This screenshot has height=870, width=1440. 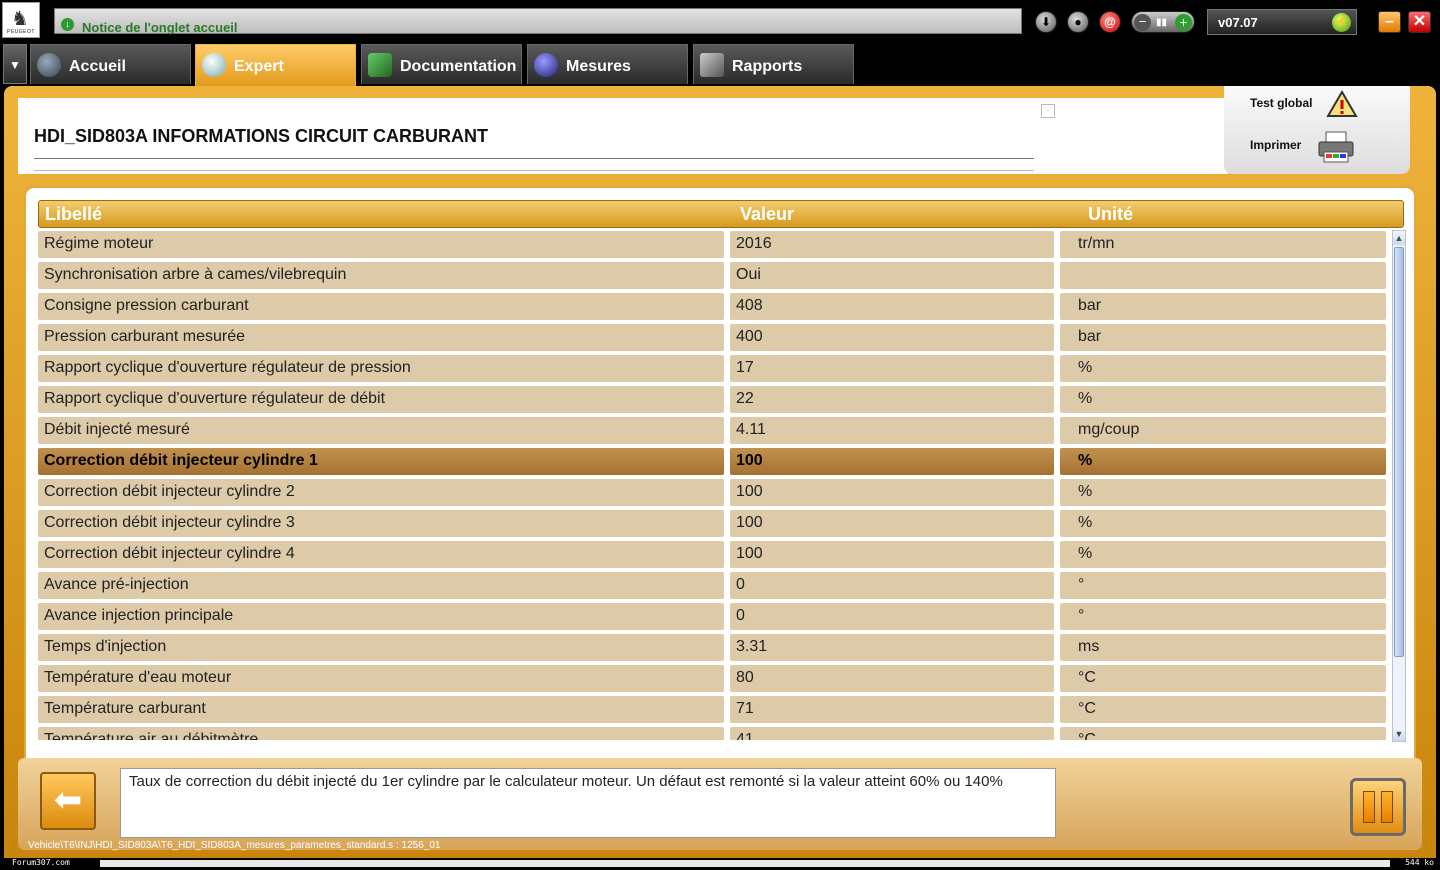 I want to click on cell-valeur: 408, so click(x=892, y=306).